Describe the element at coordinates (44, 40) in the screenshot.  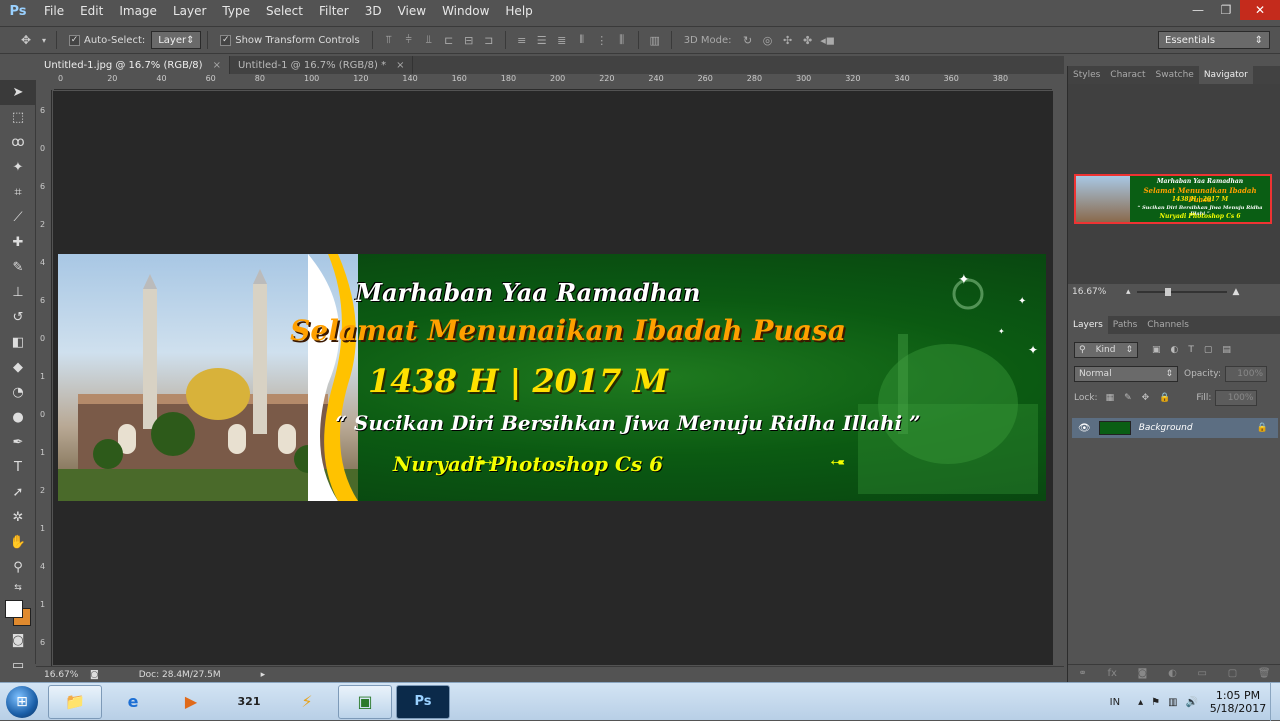
I see `tool-preset-chevron-icon: ▾` at that location.